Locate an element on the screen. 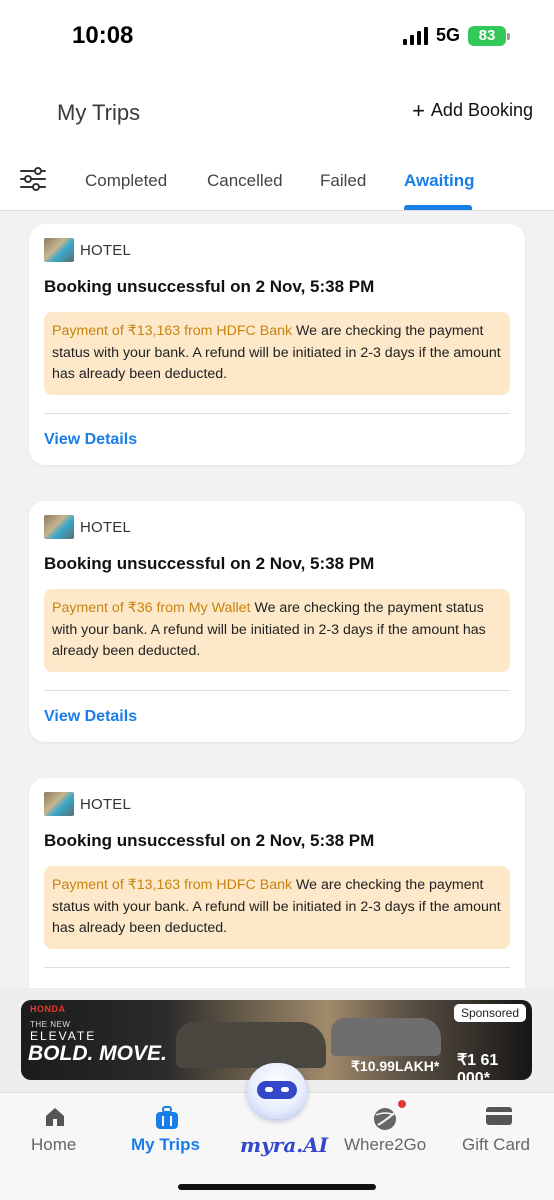 The height and width of the screenshot is (1200, 554). status-time: 10:08 is located at coordinates (103, 35).